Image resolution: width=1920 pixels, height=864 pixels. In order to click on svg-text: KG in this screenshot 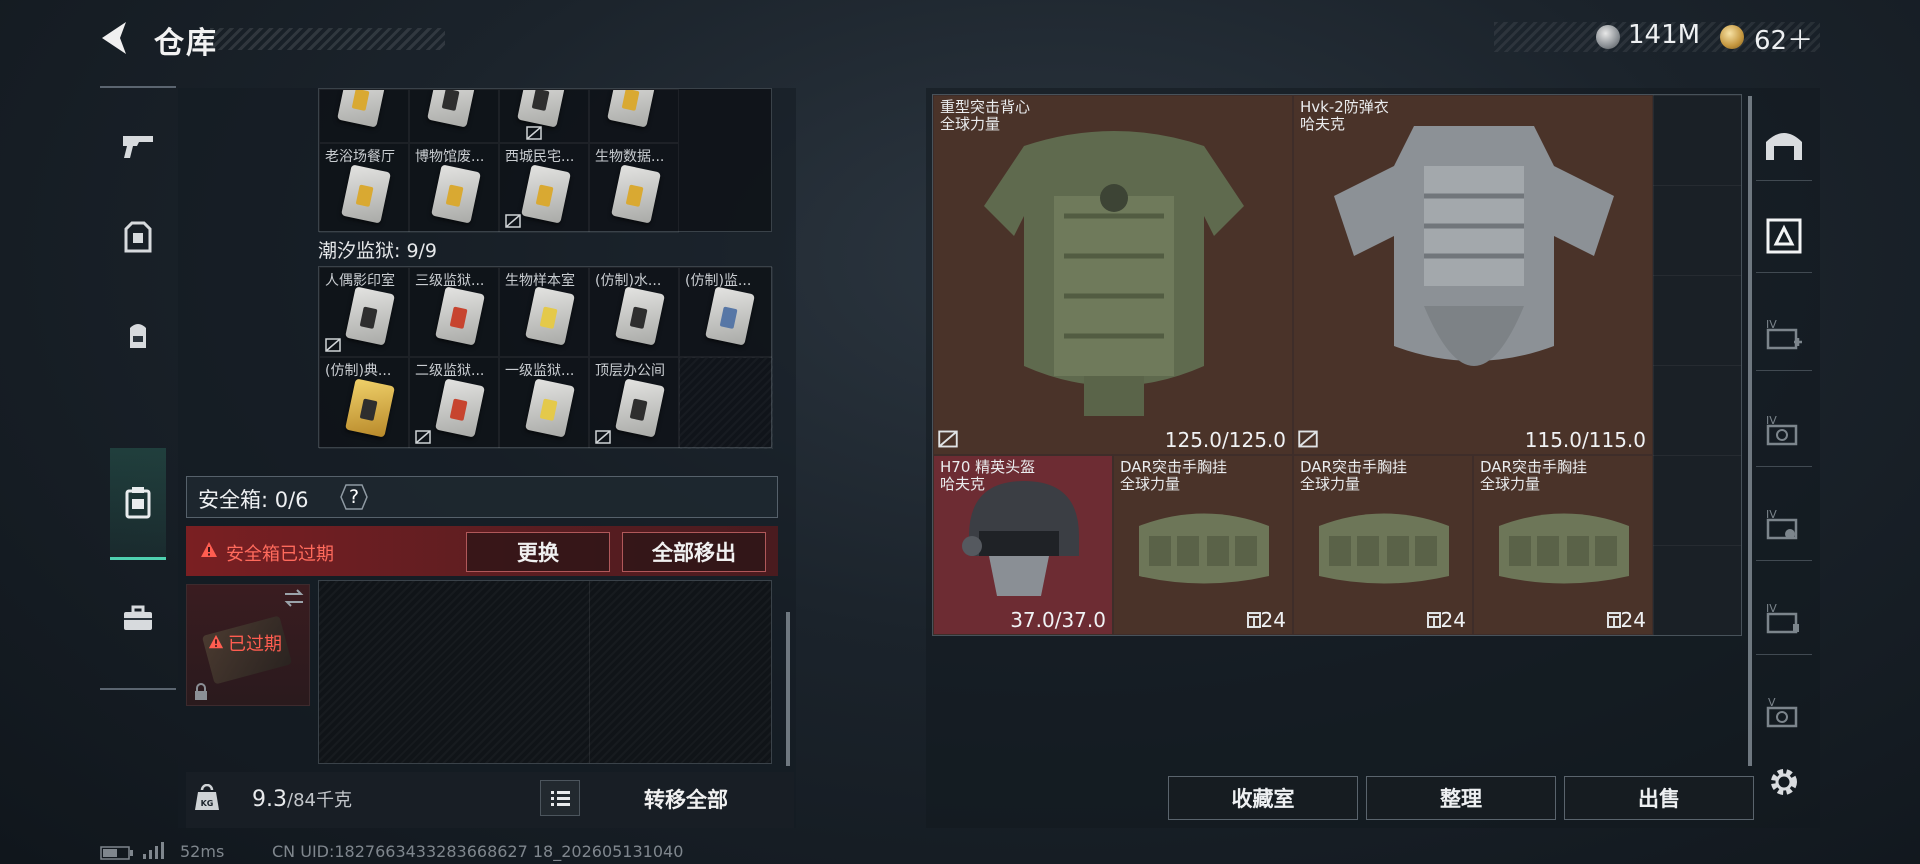, I will do `click(207, 803)`.